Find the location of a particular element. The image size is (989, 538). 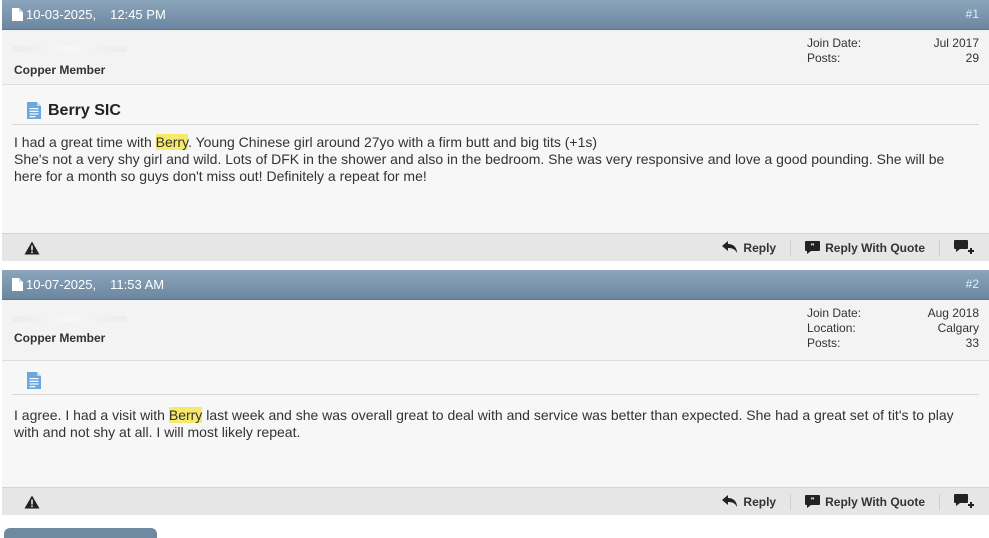

post-date: 10-03-2025, 12:45 PM is located at coordinates (89, 14).